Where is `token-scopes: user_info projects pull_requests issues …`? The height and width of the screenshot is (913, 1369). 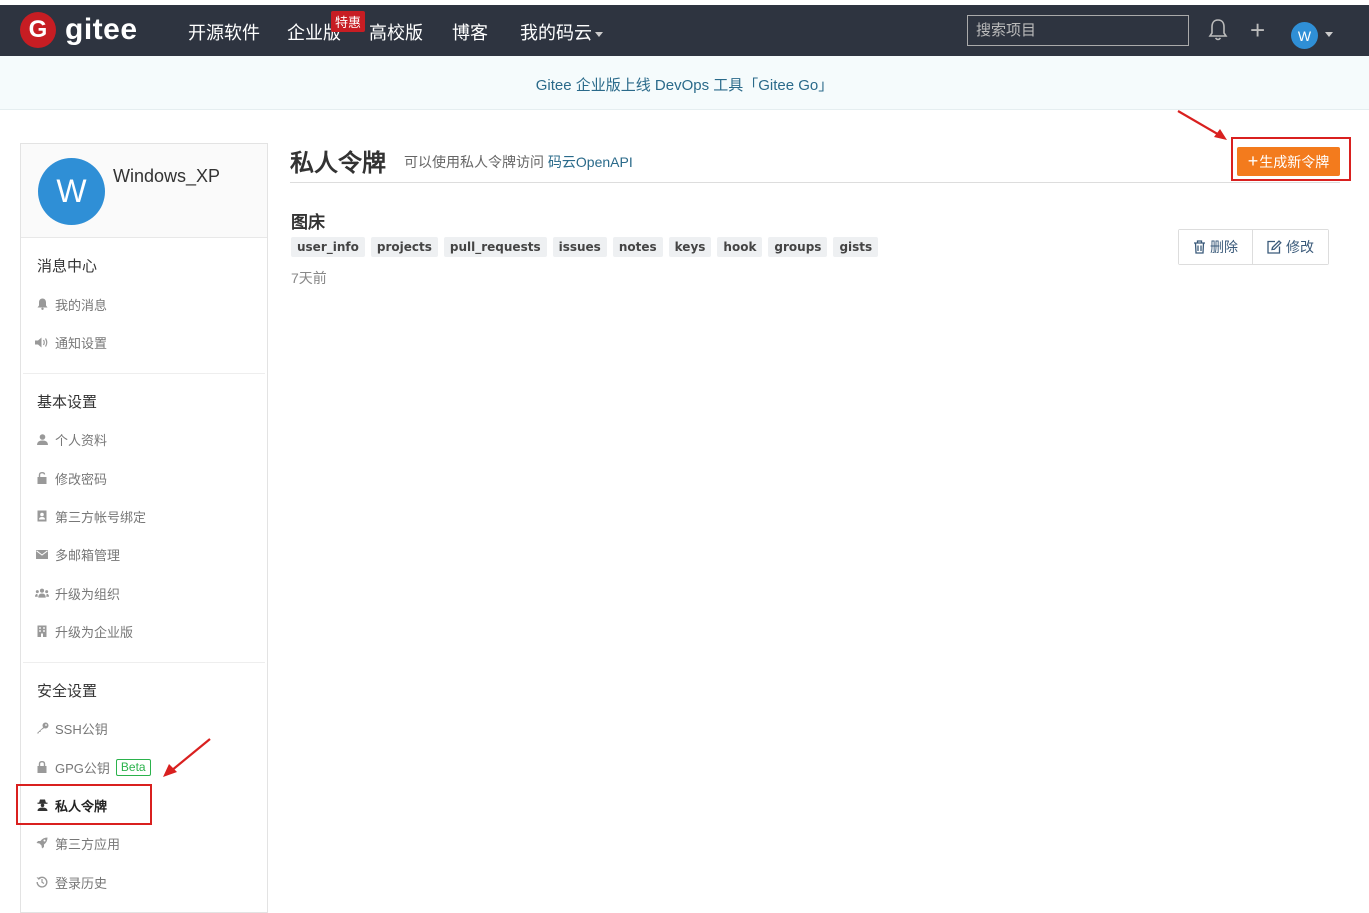
token-scopes: user_info projects pull_requests issues … is located at coordinates (585, 247).